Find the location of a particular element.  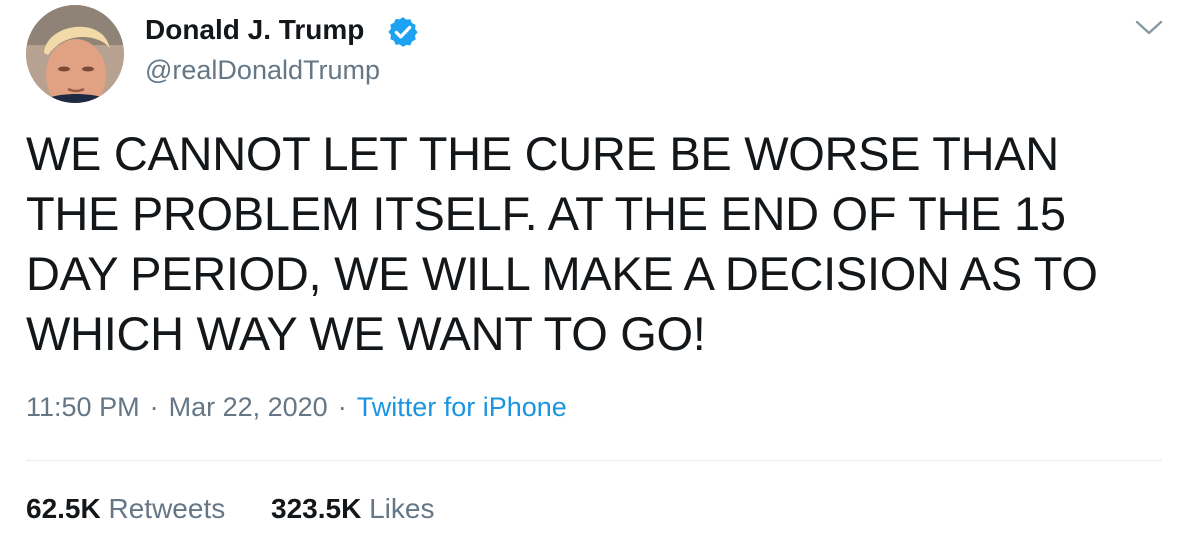

tweet-stats: 62.5K Retweets 323.5K Likes is located at coordinates (249, 509).